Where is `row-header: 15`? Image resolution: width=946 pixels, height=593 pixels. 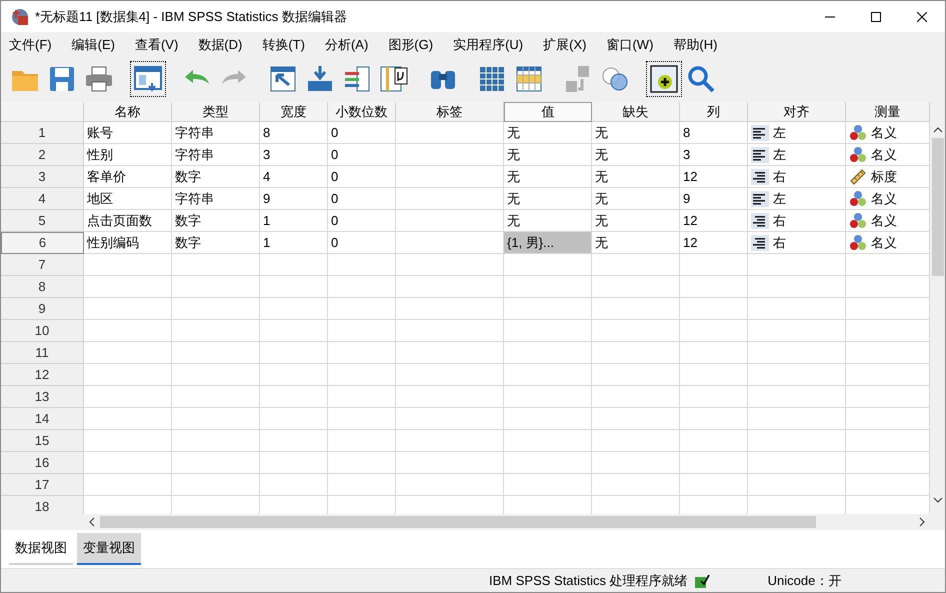
row-header: 15 is located at coordinates (42, 441).